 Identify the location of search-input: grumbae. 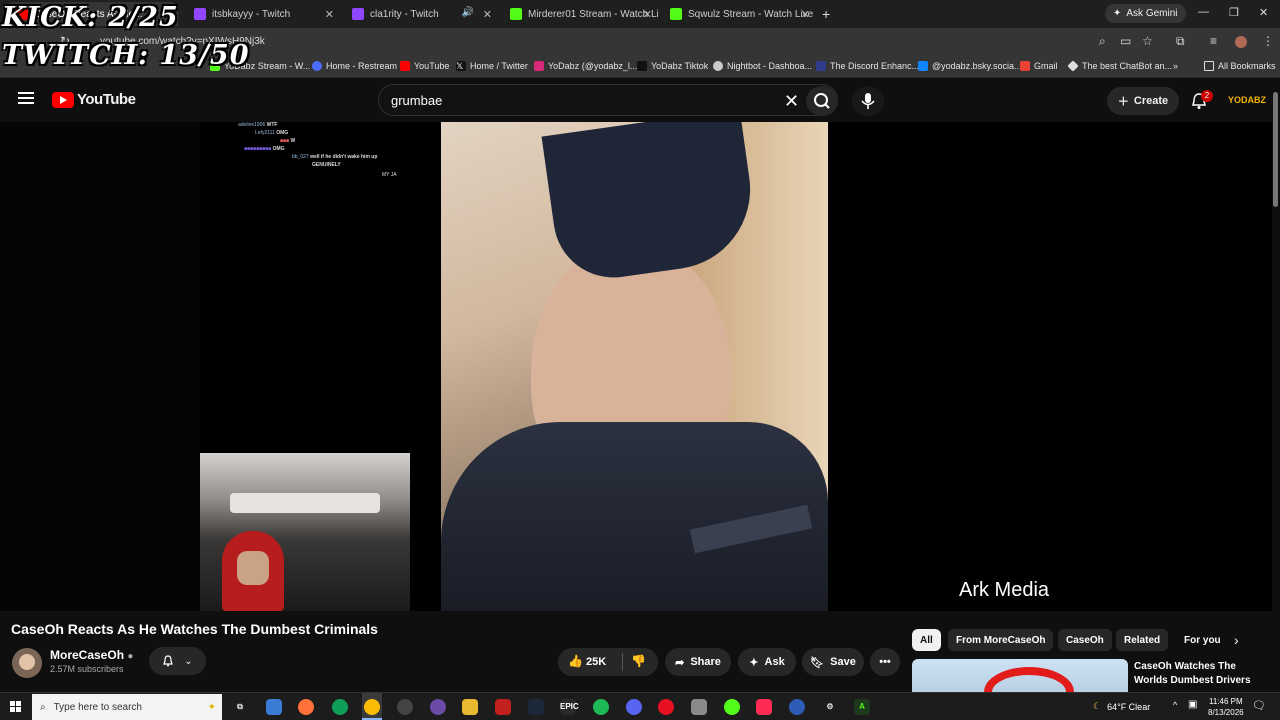
(416, 100).